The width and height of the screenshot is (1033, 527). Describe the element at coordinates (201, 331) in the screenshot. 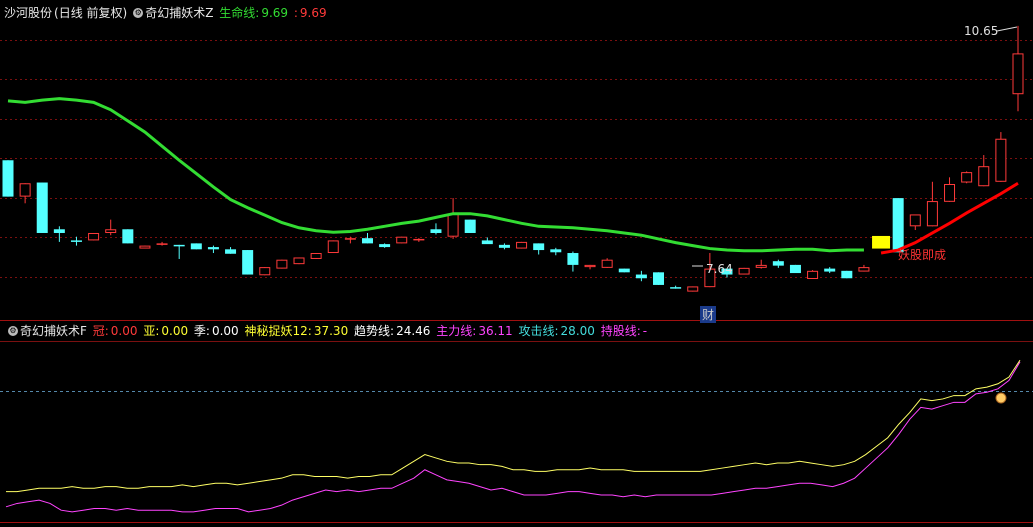

I see `ji-label: 季:` at that location.